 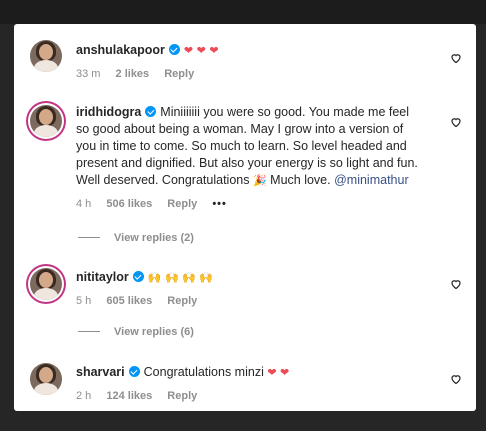 What do you see at coordinates (203, 372) in the screenshot?
I see `comment-text: Congratulations minzi` at bounding box center [203, 372].